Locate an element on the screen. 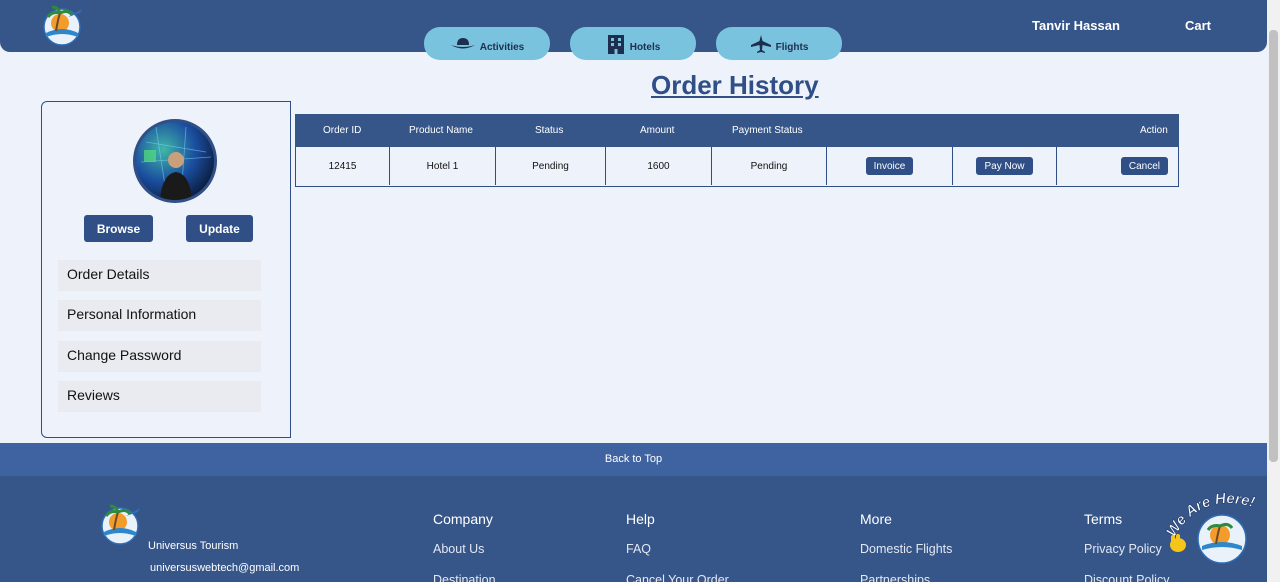 The height and width of the screenshot is (582, 1280). cancel-cell: Cancel is located at coordinates (1117, 166).